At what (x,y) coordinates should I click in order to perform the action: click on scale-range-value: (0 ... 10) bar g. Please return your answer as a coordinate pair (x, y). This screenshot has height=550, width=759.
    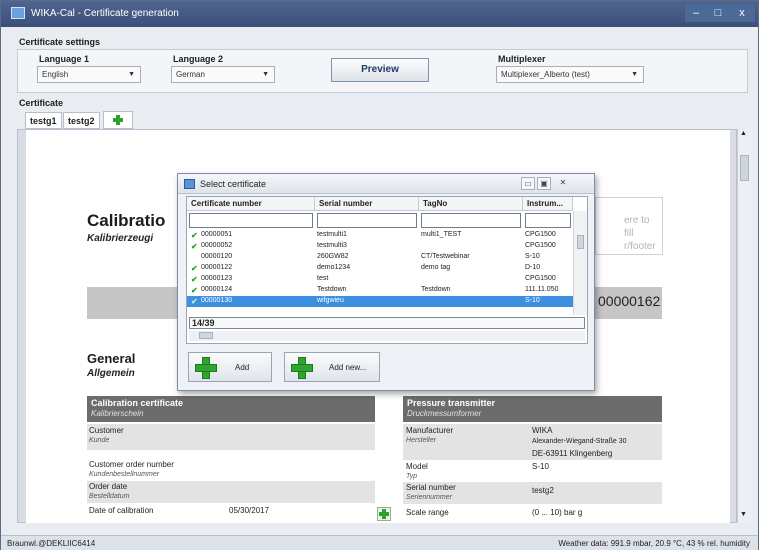
    Looking at the image, I should click on (557, 512).